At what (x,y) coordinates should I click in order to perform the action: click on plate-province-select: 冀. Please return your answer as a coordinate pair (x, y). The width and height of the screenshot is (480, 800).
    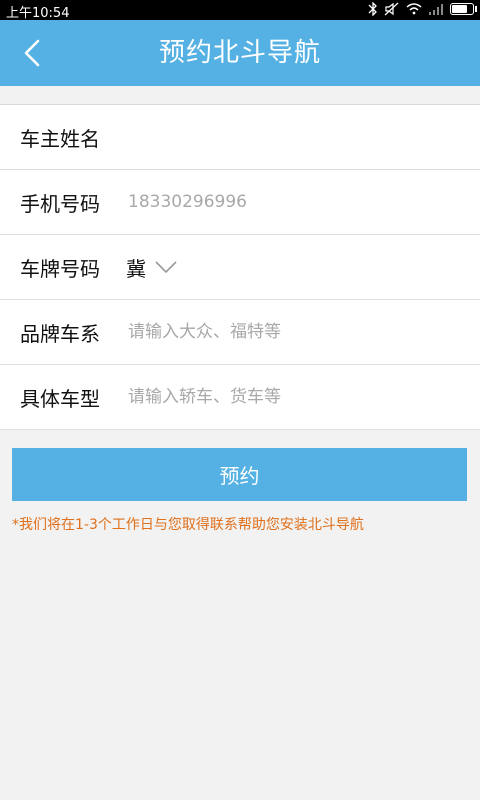
    Looking at the image, I should click on (152, 267).